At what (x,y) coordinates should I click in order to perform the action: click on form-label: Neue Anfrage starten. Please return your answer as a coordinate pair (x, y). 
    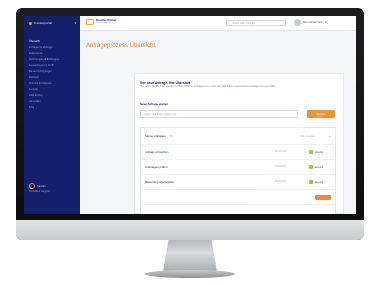
    Looking at the image, I should click on (154, 104).